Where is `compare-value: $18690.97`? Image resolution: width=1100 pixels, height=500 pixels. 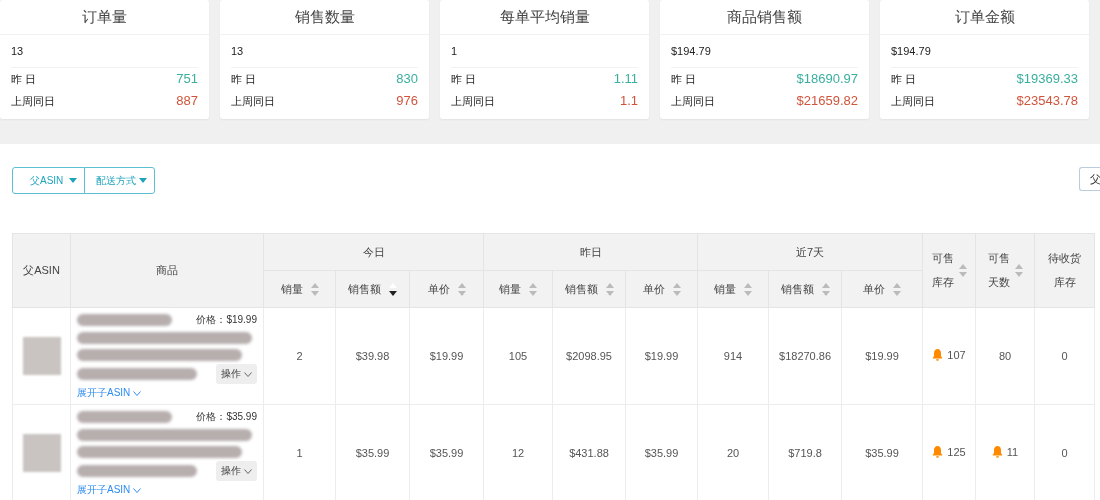
compare-value: $18690.97 is located at coordinates (827, 79).